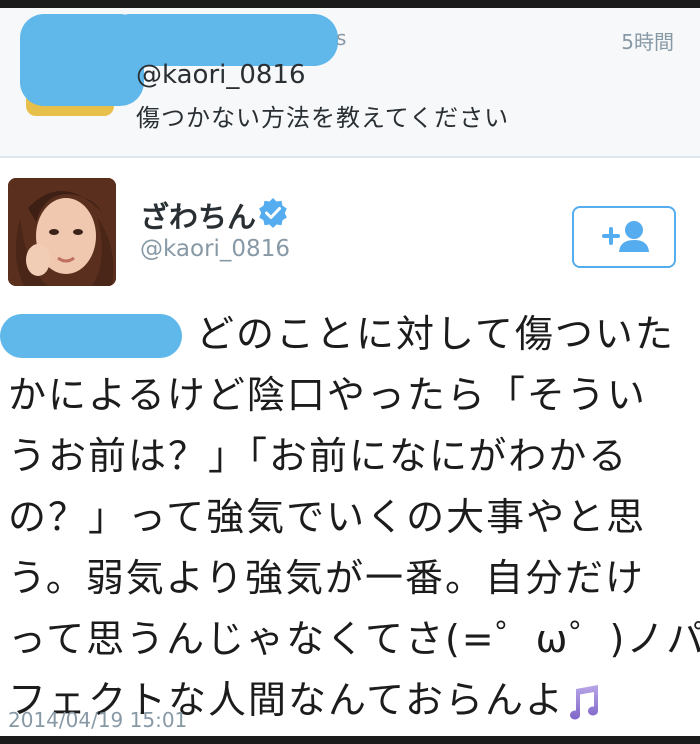  Describe the element at coordinates (354, 639) in the screenshot. I see `tweet-text-line: って思うんじゃなくてさ(=゜ω゜)ノパー` at that location.